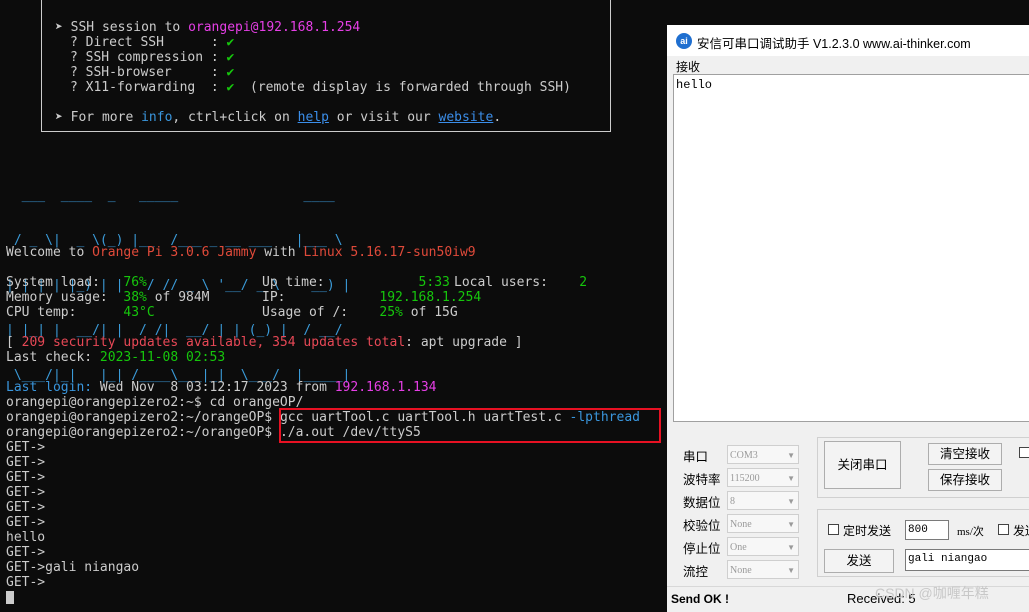  What do you see at coordinates (470, 425) in the screenshot?
I see `highlight-box` at bounding box center [470, 425].